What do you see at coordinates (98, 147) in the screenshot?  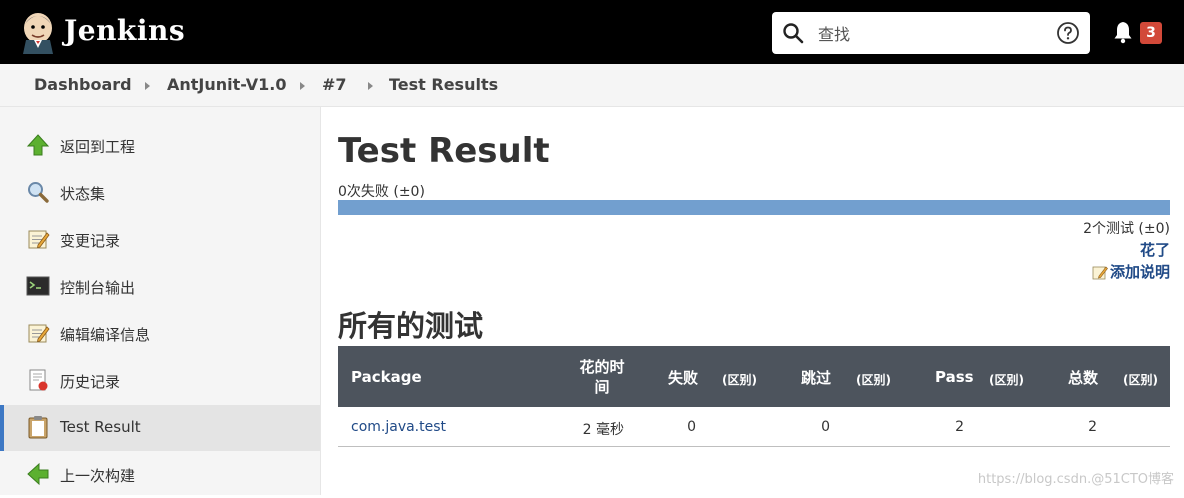 I see `sidebar-item-label: 返回到工程` at bounding box center [98, 147].